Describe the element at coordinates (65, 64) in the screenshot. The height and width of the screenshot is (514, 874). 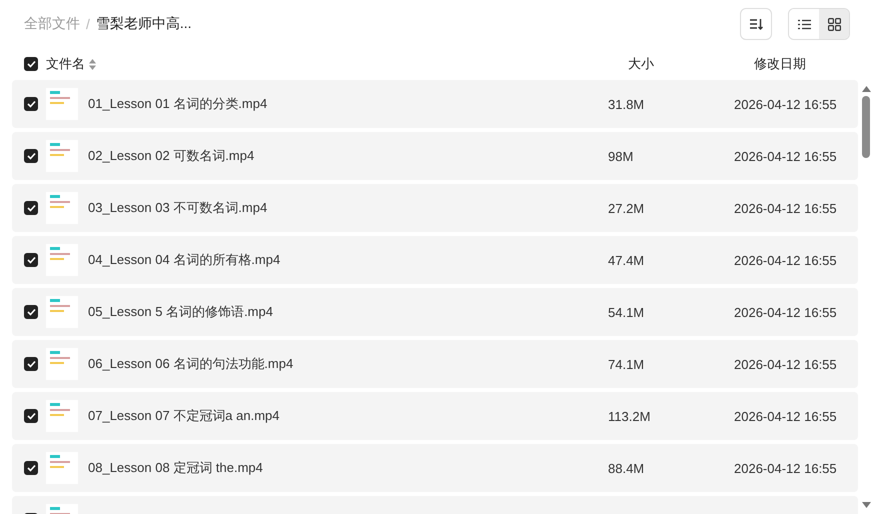
I see `column-header: 文件名` at that location.